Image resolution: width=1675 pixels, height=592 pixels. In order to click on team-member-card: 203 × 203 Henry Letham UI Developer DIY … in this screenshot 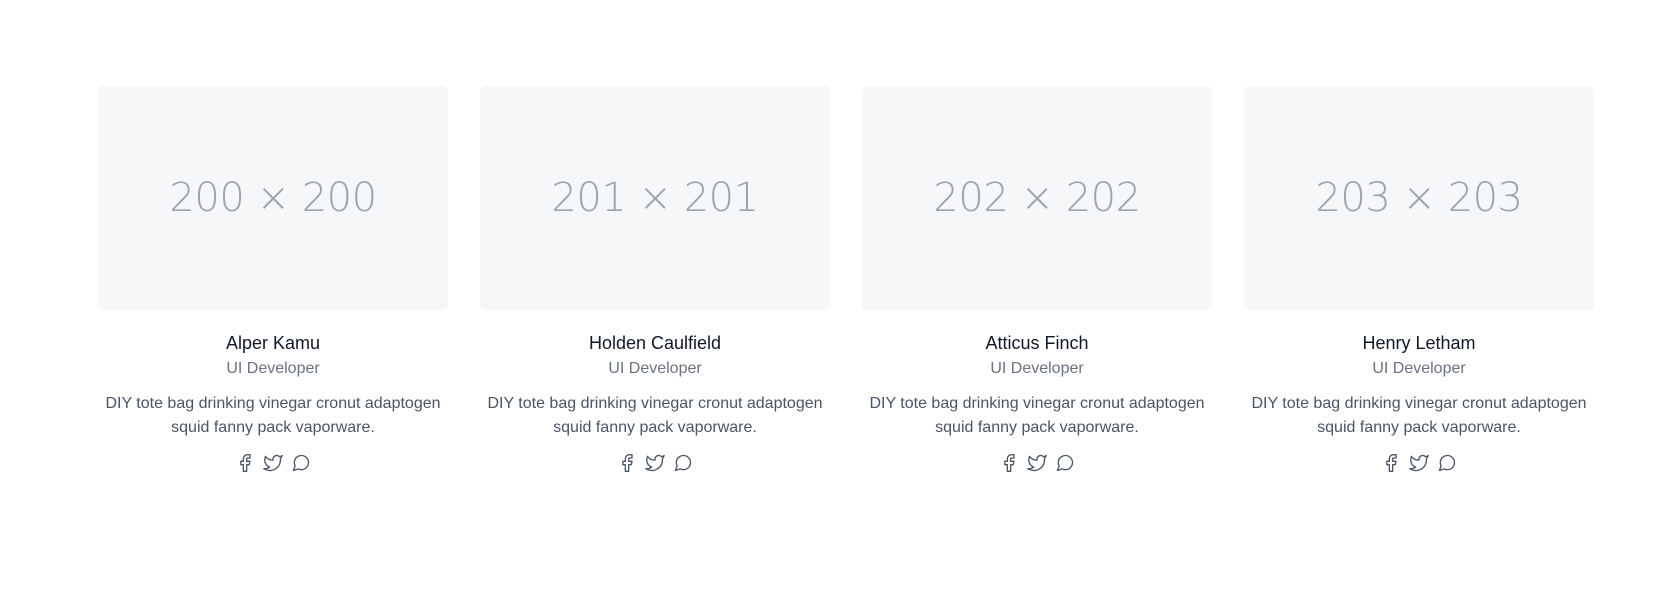, I will do `click(1419, 280)`.